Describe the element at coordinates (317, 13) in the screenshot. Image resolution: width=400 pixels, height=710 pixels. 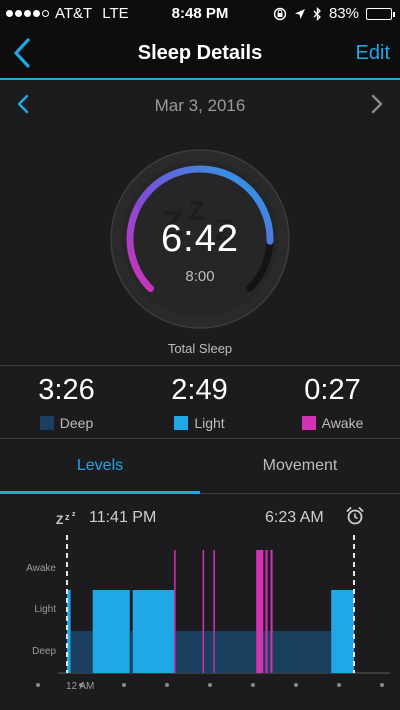
I see `bluetooth-icon` at that location.